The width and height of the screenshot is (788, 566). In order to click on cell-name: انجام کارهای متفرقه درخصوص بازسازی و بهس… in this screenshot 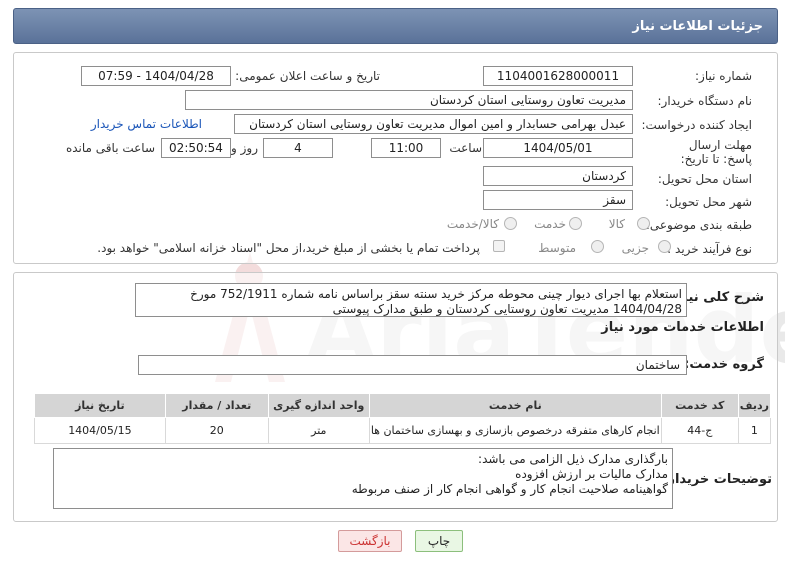, I will do `click(515, 430)`.